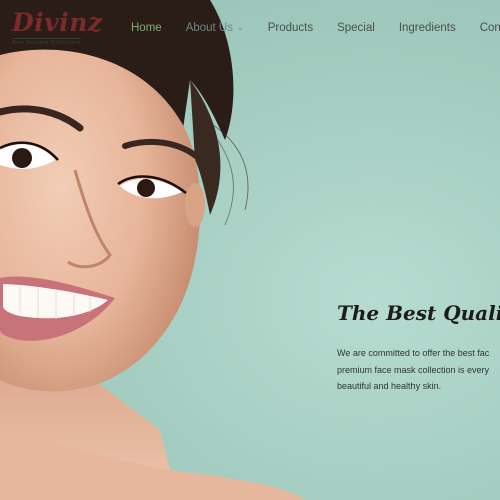  Describe the element at coordinates (57, 22) in the screenshot. I see `brand-name: Divinz` at that location.